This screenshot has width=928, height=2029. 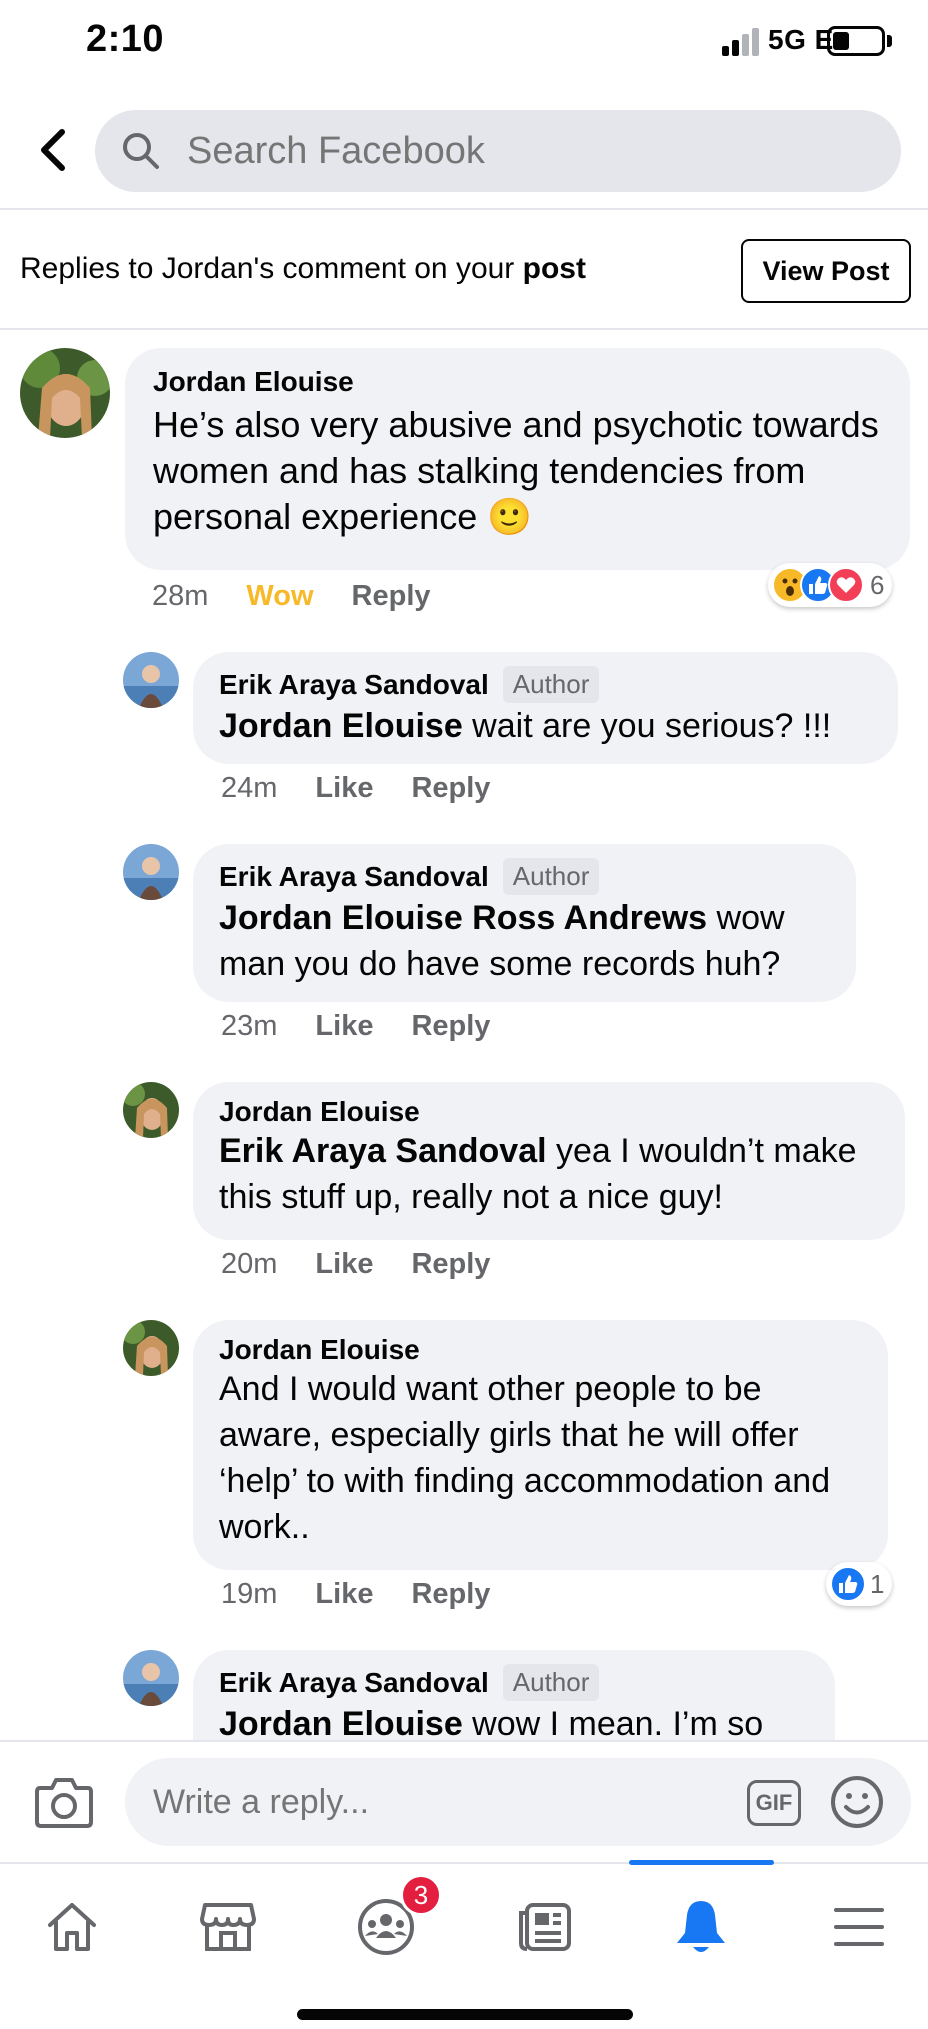 What do you see at coordinates (613, 1722) in the screenshot?
I see `reply-body: wow I mean. I’m so` at bounding box center [613, 1722].